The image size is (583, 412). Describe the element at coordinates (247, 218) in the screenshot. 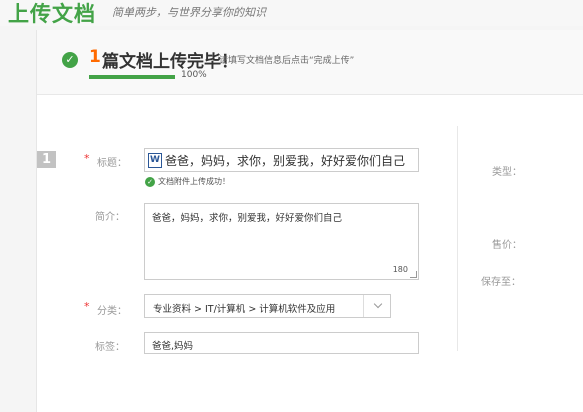

I see `summary-textarea-value: 爸爸，妈妈，求你，别爱我，好好爱你们自己` at that location.